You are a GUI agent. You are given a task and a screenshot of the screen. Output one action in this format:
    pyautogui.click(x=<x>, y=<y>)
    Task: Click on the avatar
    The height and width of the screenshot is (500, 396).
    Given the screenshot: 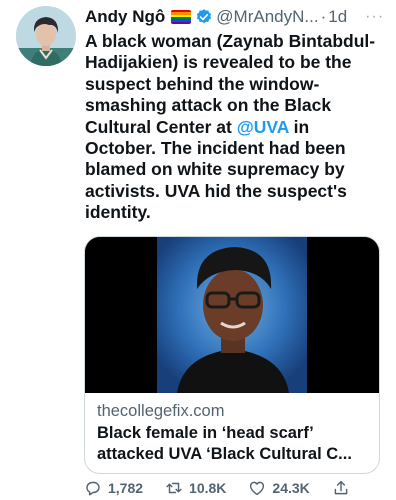 What is the action you would take?
    pyautogui.click(x=46, y=36)
    